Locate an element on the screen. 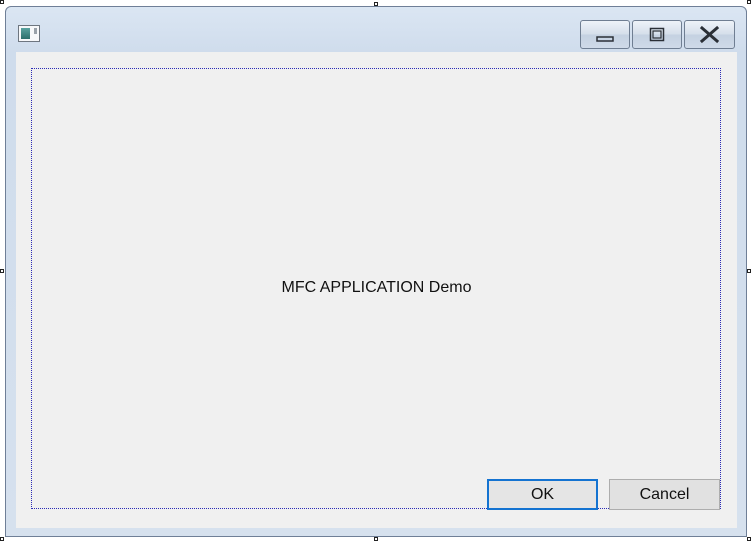  maximize-icon is located at coordinates (657, 34).